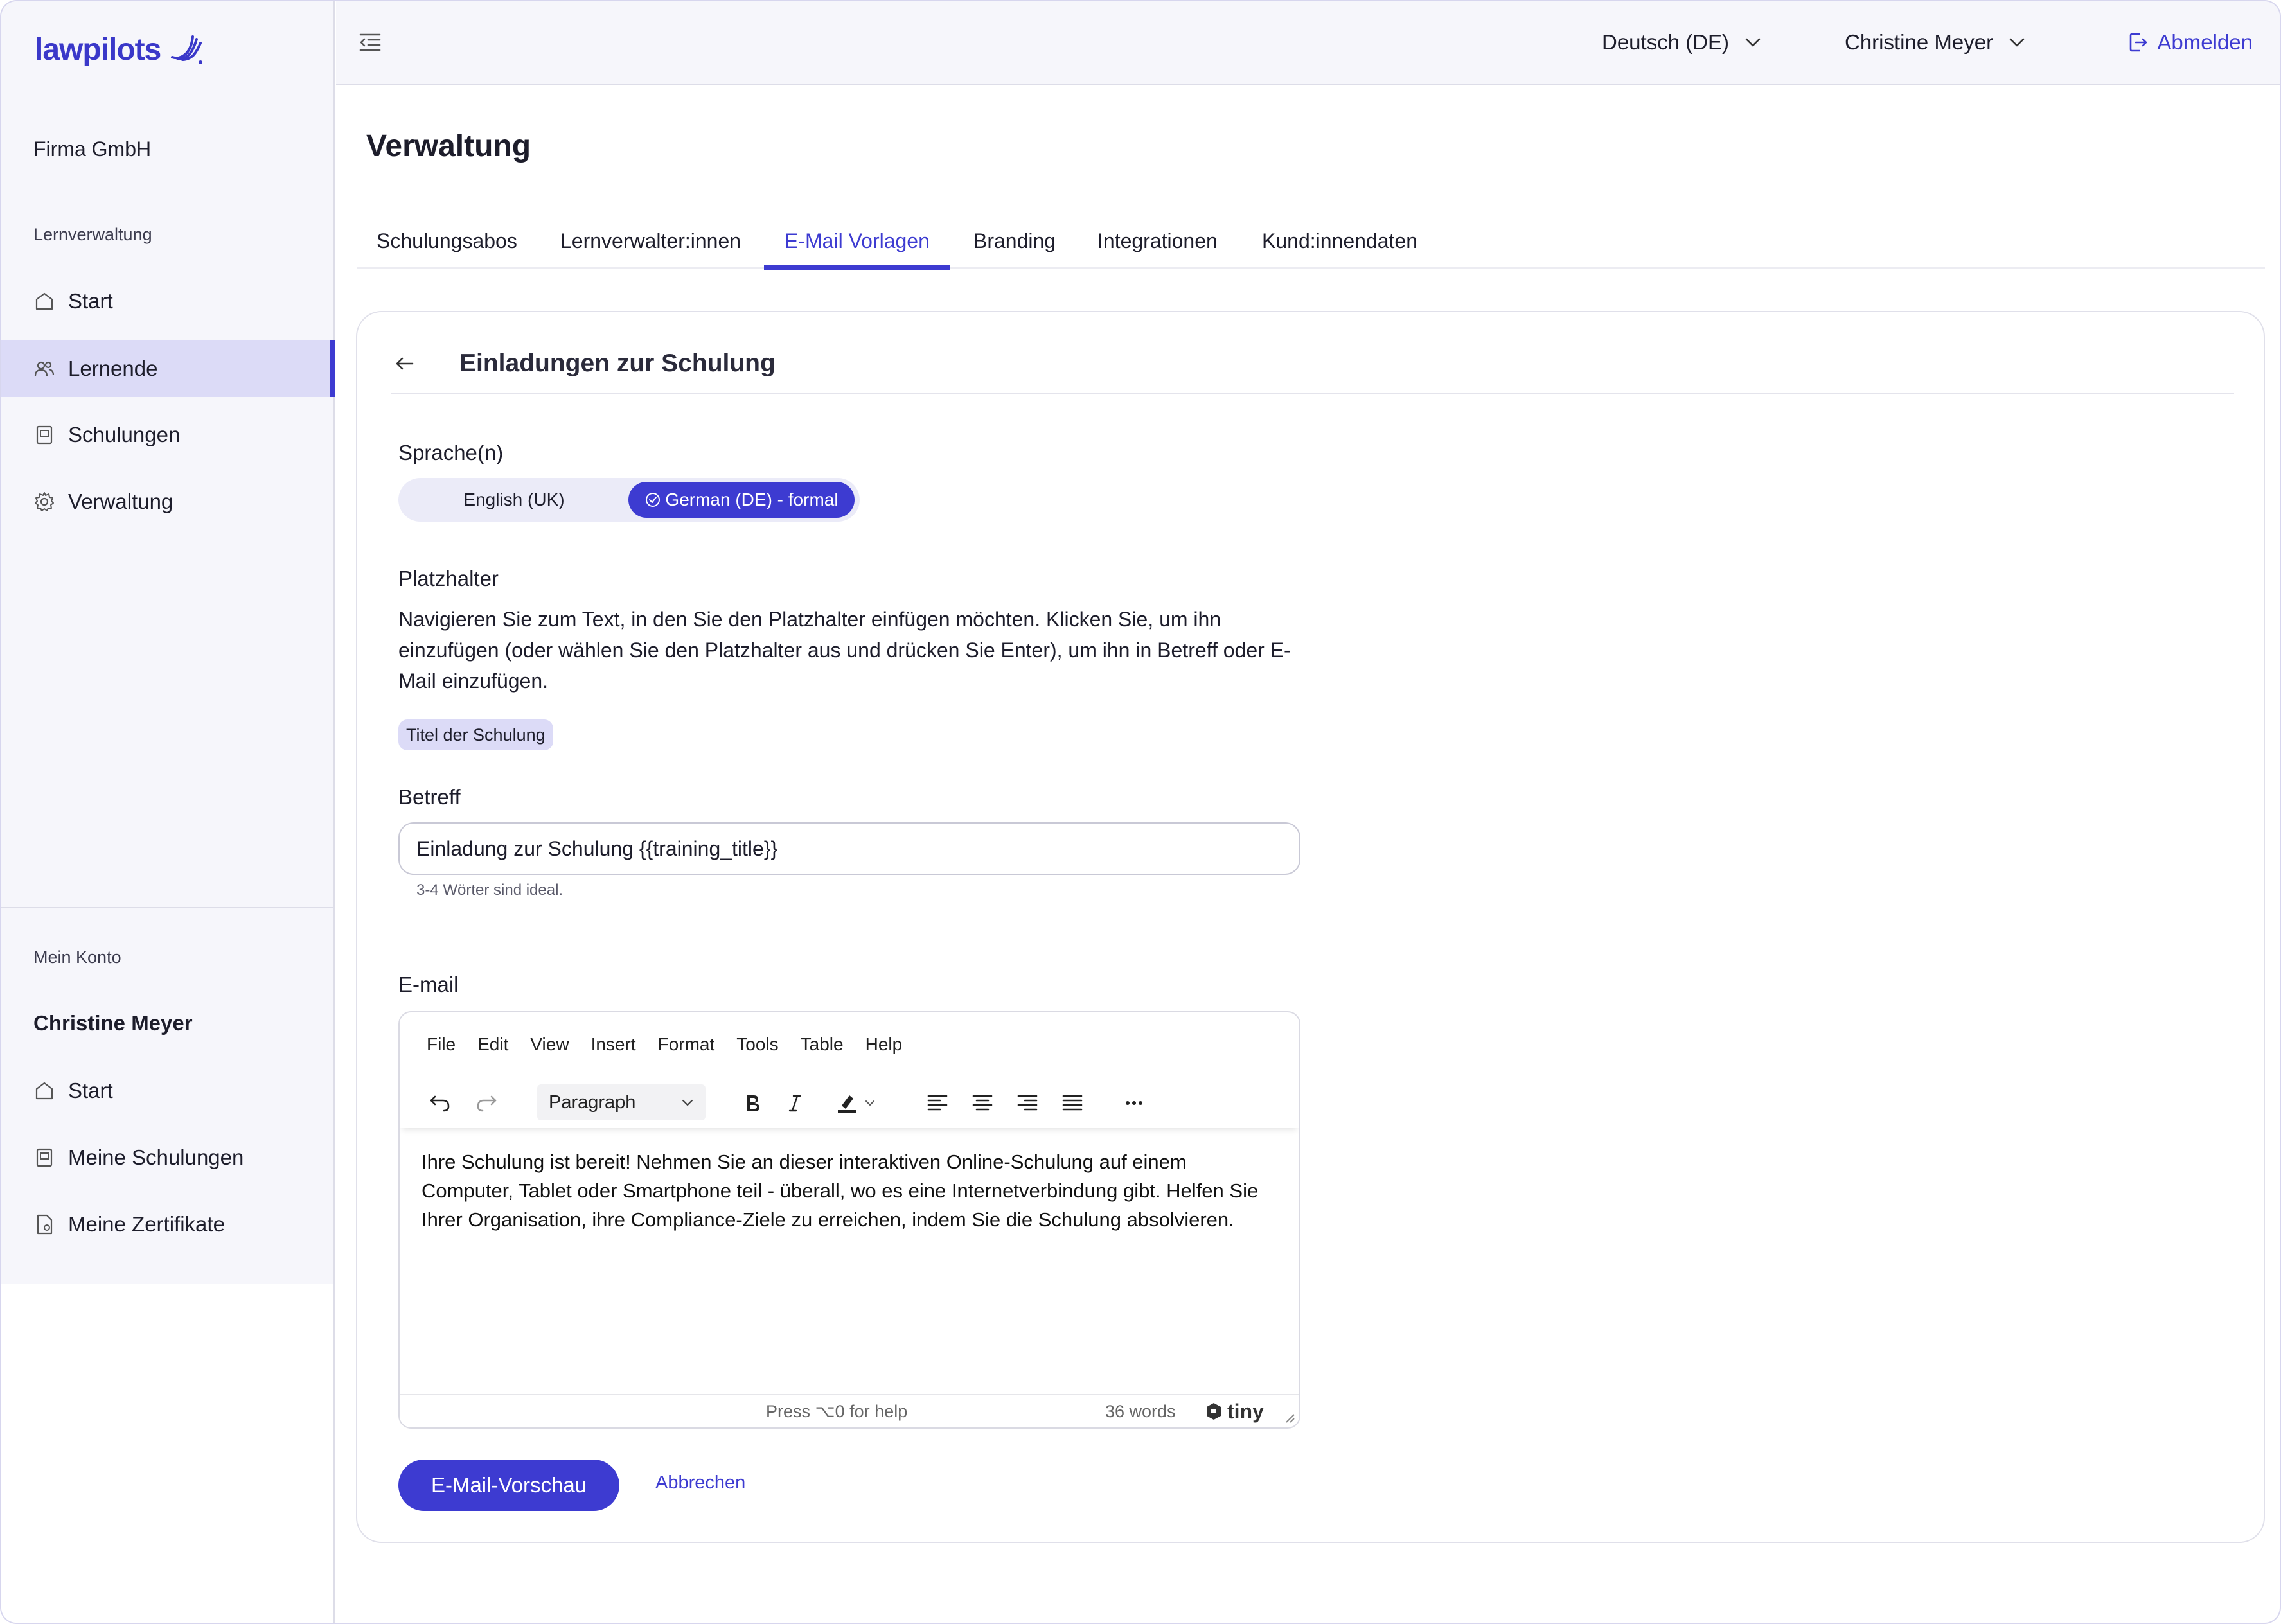 This screenshot has height=1624, width=2281. Describe the element at coordinates (168, 907) in the screenshot. I see `sidebar-divider` at that location.